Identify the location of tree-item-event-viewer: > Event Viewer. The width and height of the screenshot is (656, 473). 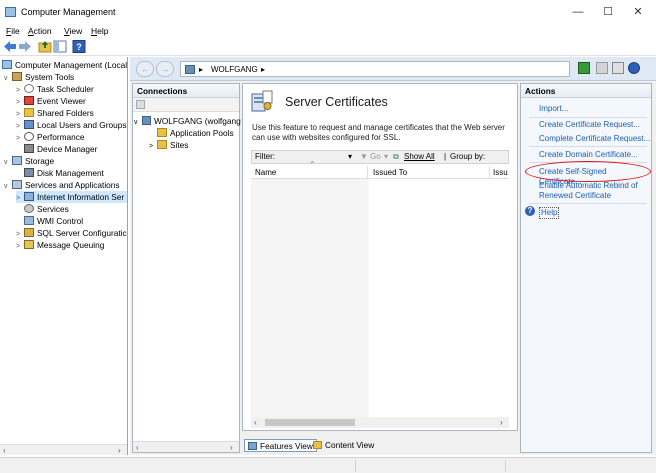
(51, 101).